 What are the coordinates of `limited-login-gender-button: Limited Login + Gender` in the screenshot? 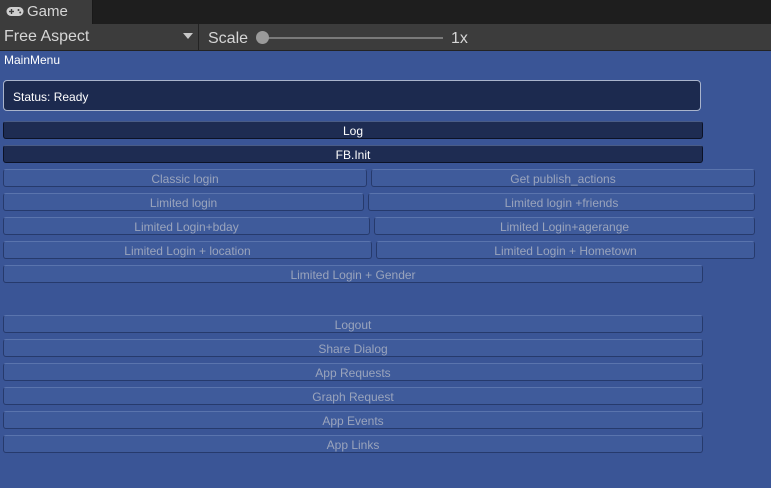 It's located at (353, 274).